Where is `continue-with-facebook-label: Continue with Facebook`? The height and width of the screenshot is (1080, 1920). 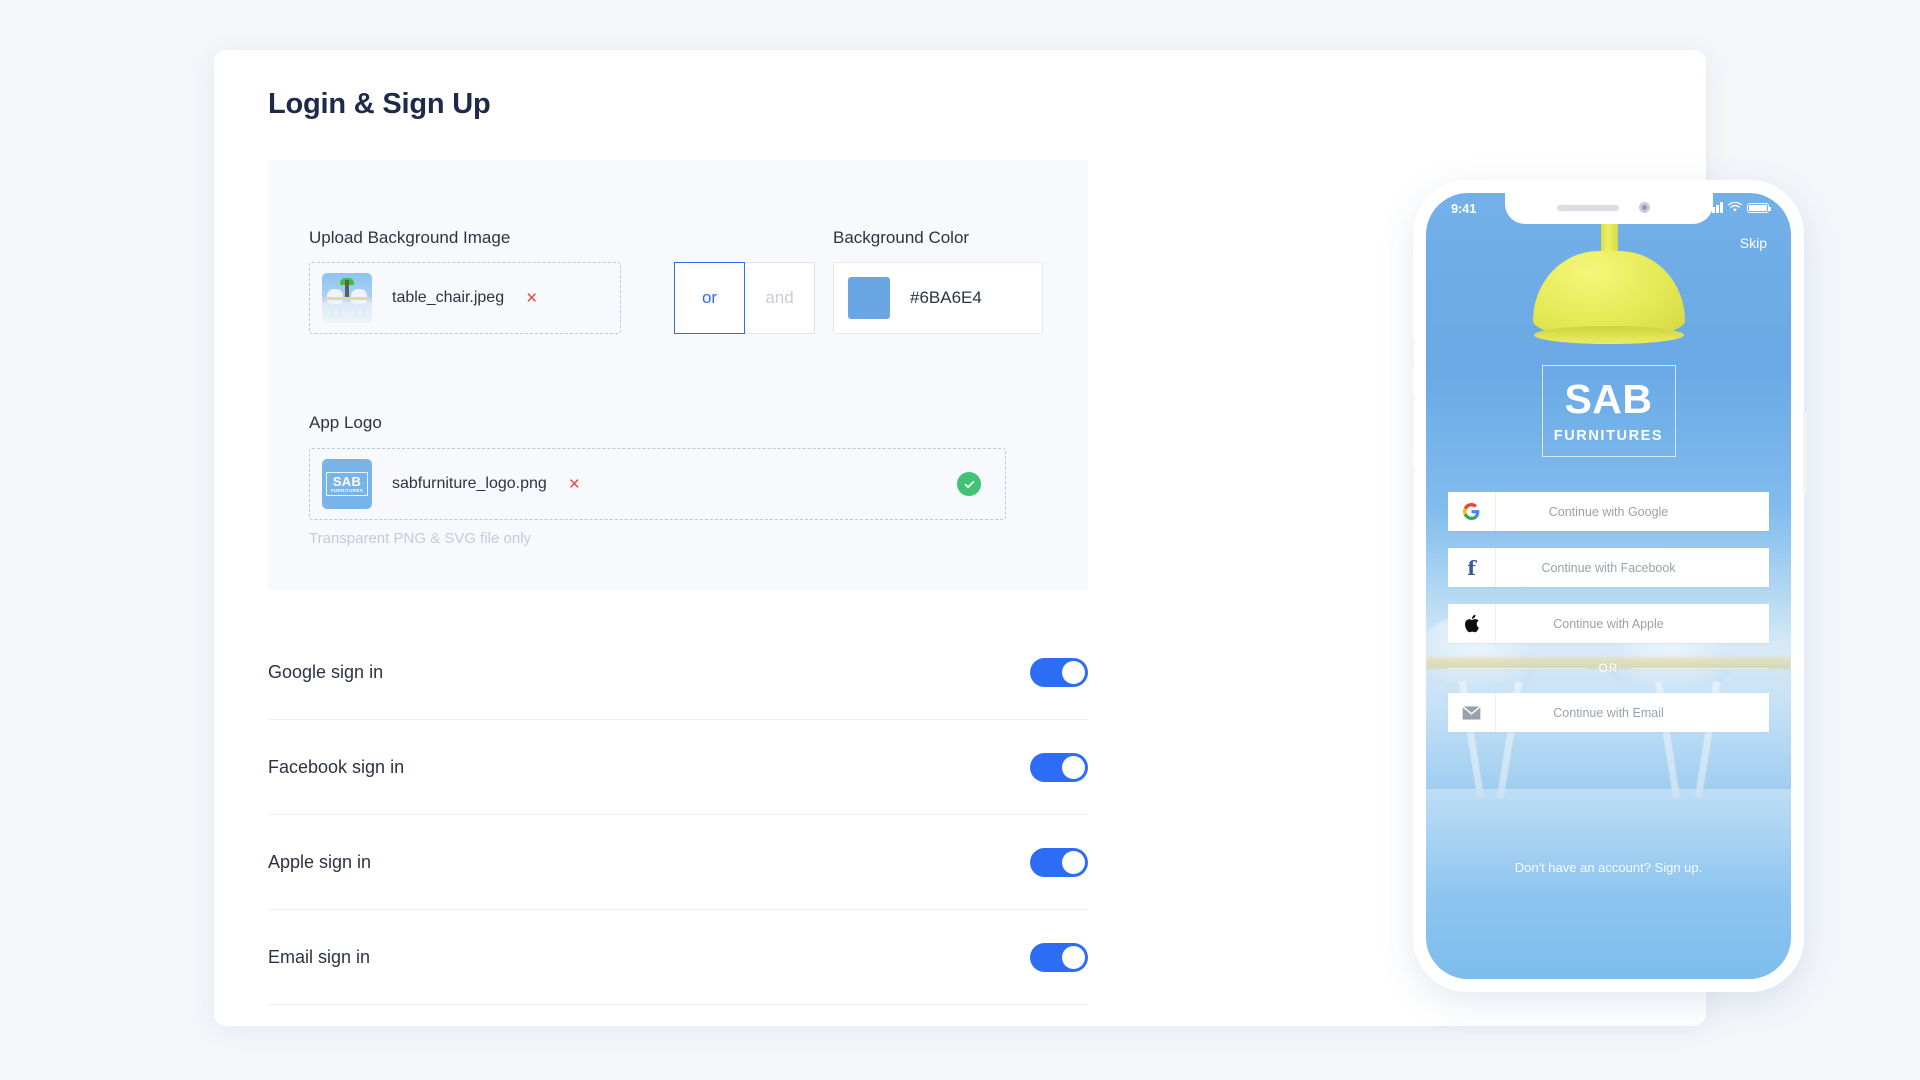
continue-with-facebook-label: Continue with Facebook is located at coordinates (1608, 567).